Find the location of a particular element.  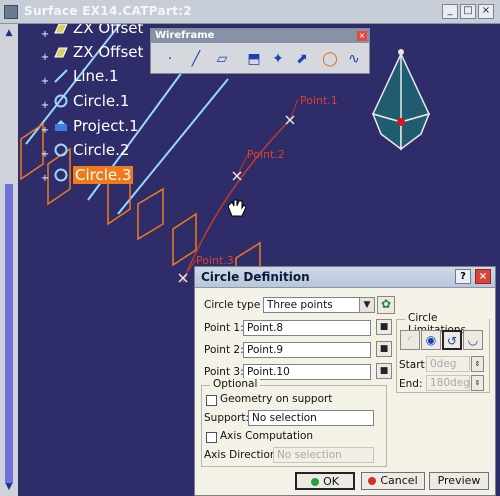

support-field: No selection is located at coordinates (311, 418).